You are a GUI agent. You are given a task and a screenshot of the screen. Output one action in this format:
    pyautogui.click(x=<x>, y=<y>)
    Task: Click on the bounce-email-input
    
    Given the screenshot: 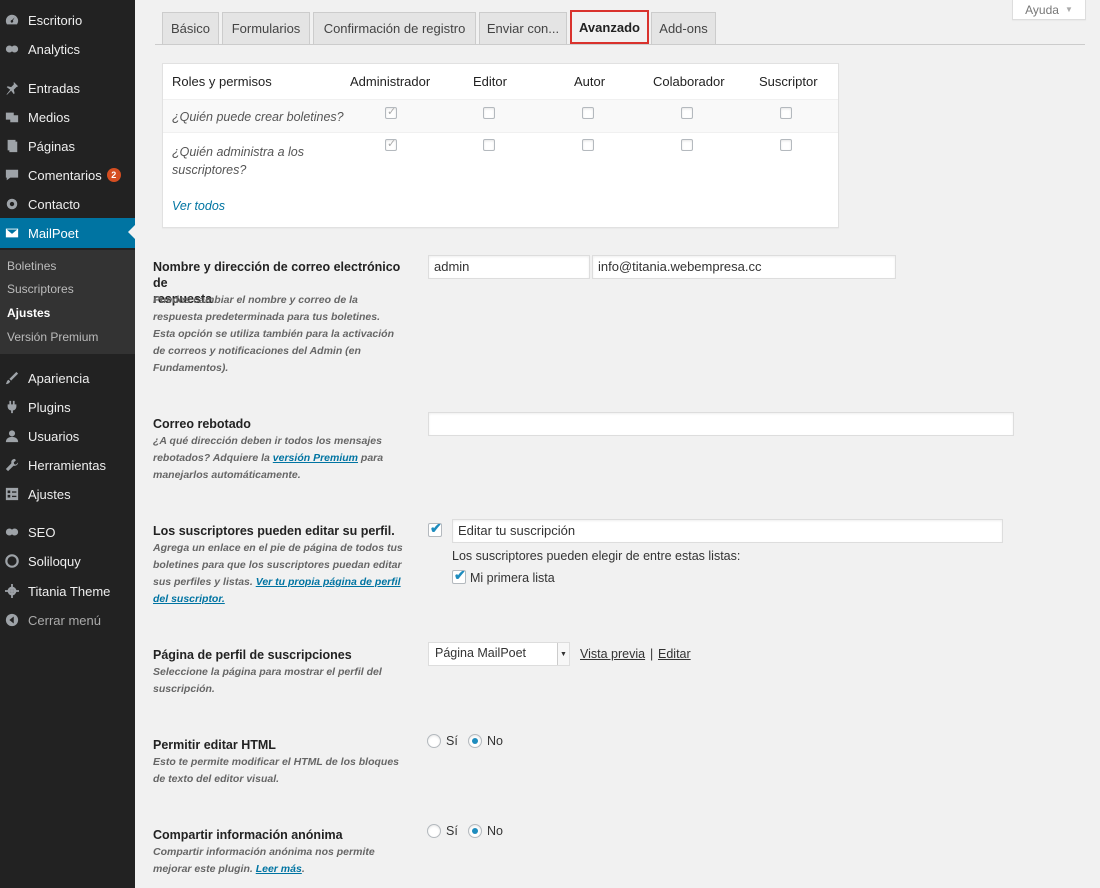 What is the action you would take?
    pyautogui.click(x=721, y=424)
    